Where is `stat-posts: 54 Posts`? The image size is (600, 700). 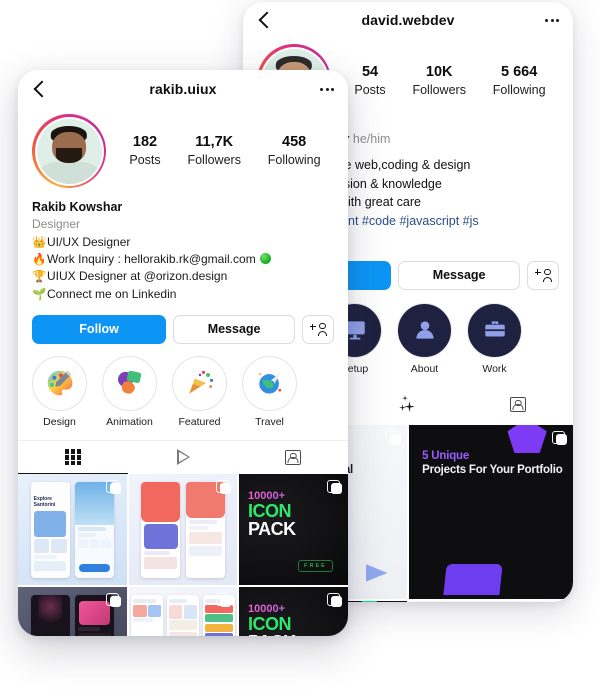 stat-posts: 54 Posts is located at coordinates (369, 80).